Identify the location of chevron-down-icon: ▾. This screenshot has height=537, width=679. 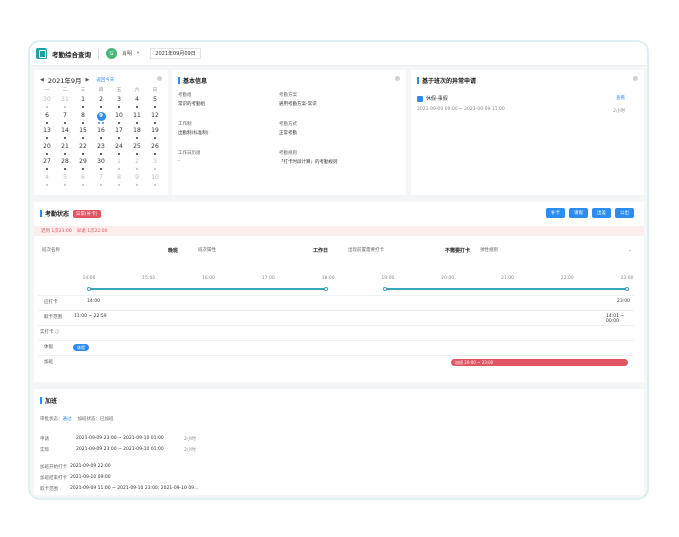
(138, 53).